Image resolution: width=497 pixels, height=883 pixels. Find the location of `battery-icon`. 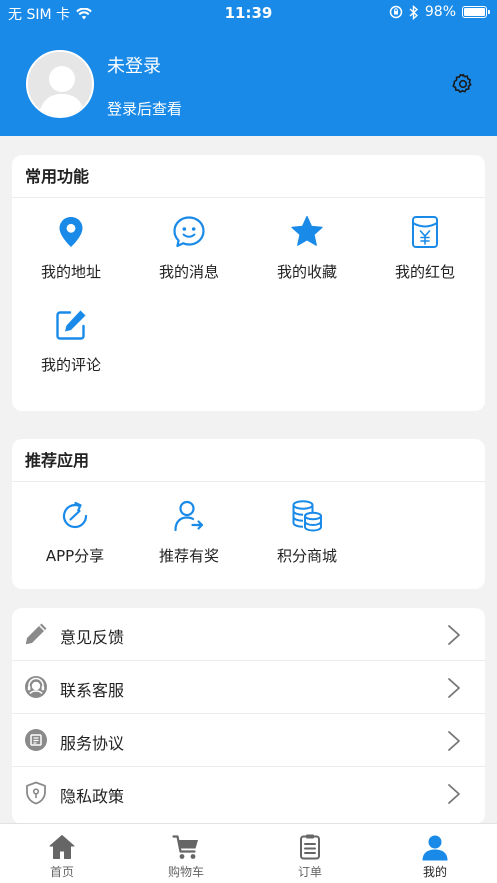

battery-icon is located at coordinates (476, 12).